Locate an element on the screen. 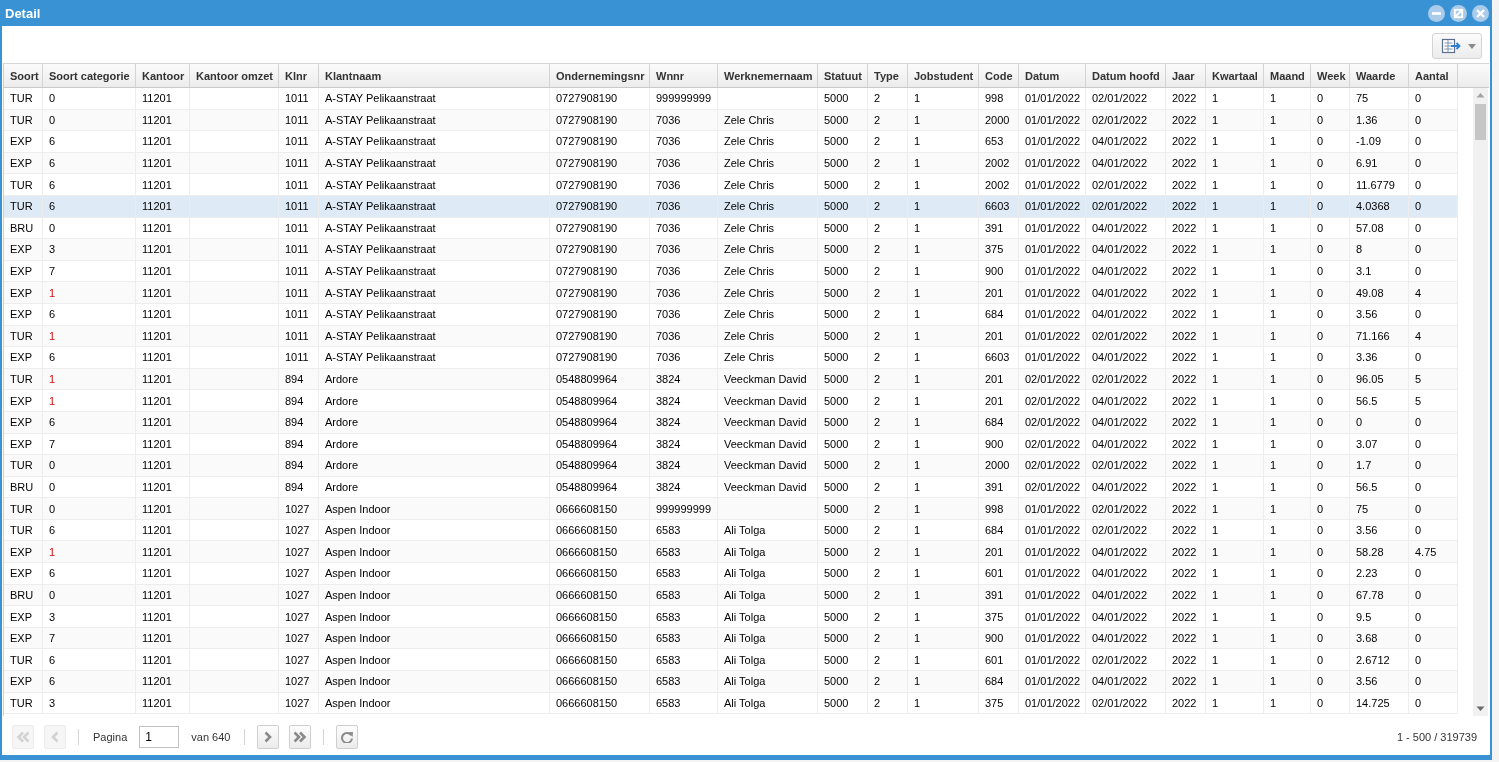  column-header: Maand is located at coordinates (1287, 75).